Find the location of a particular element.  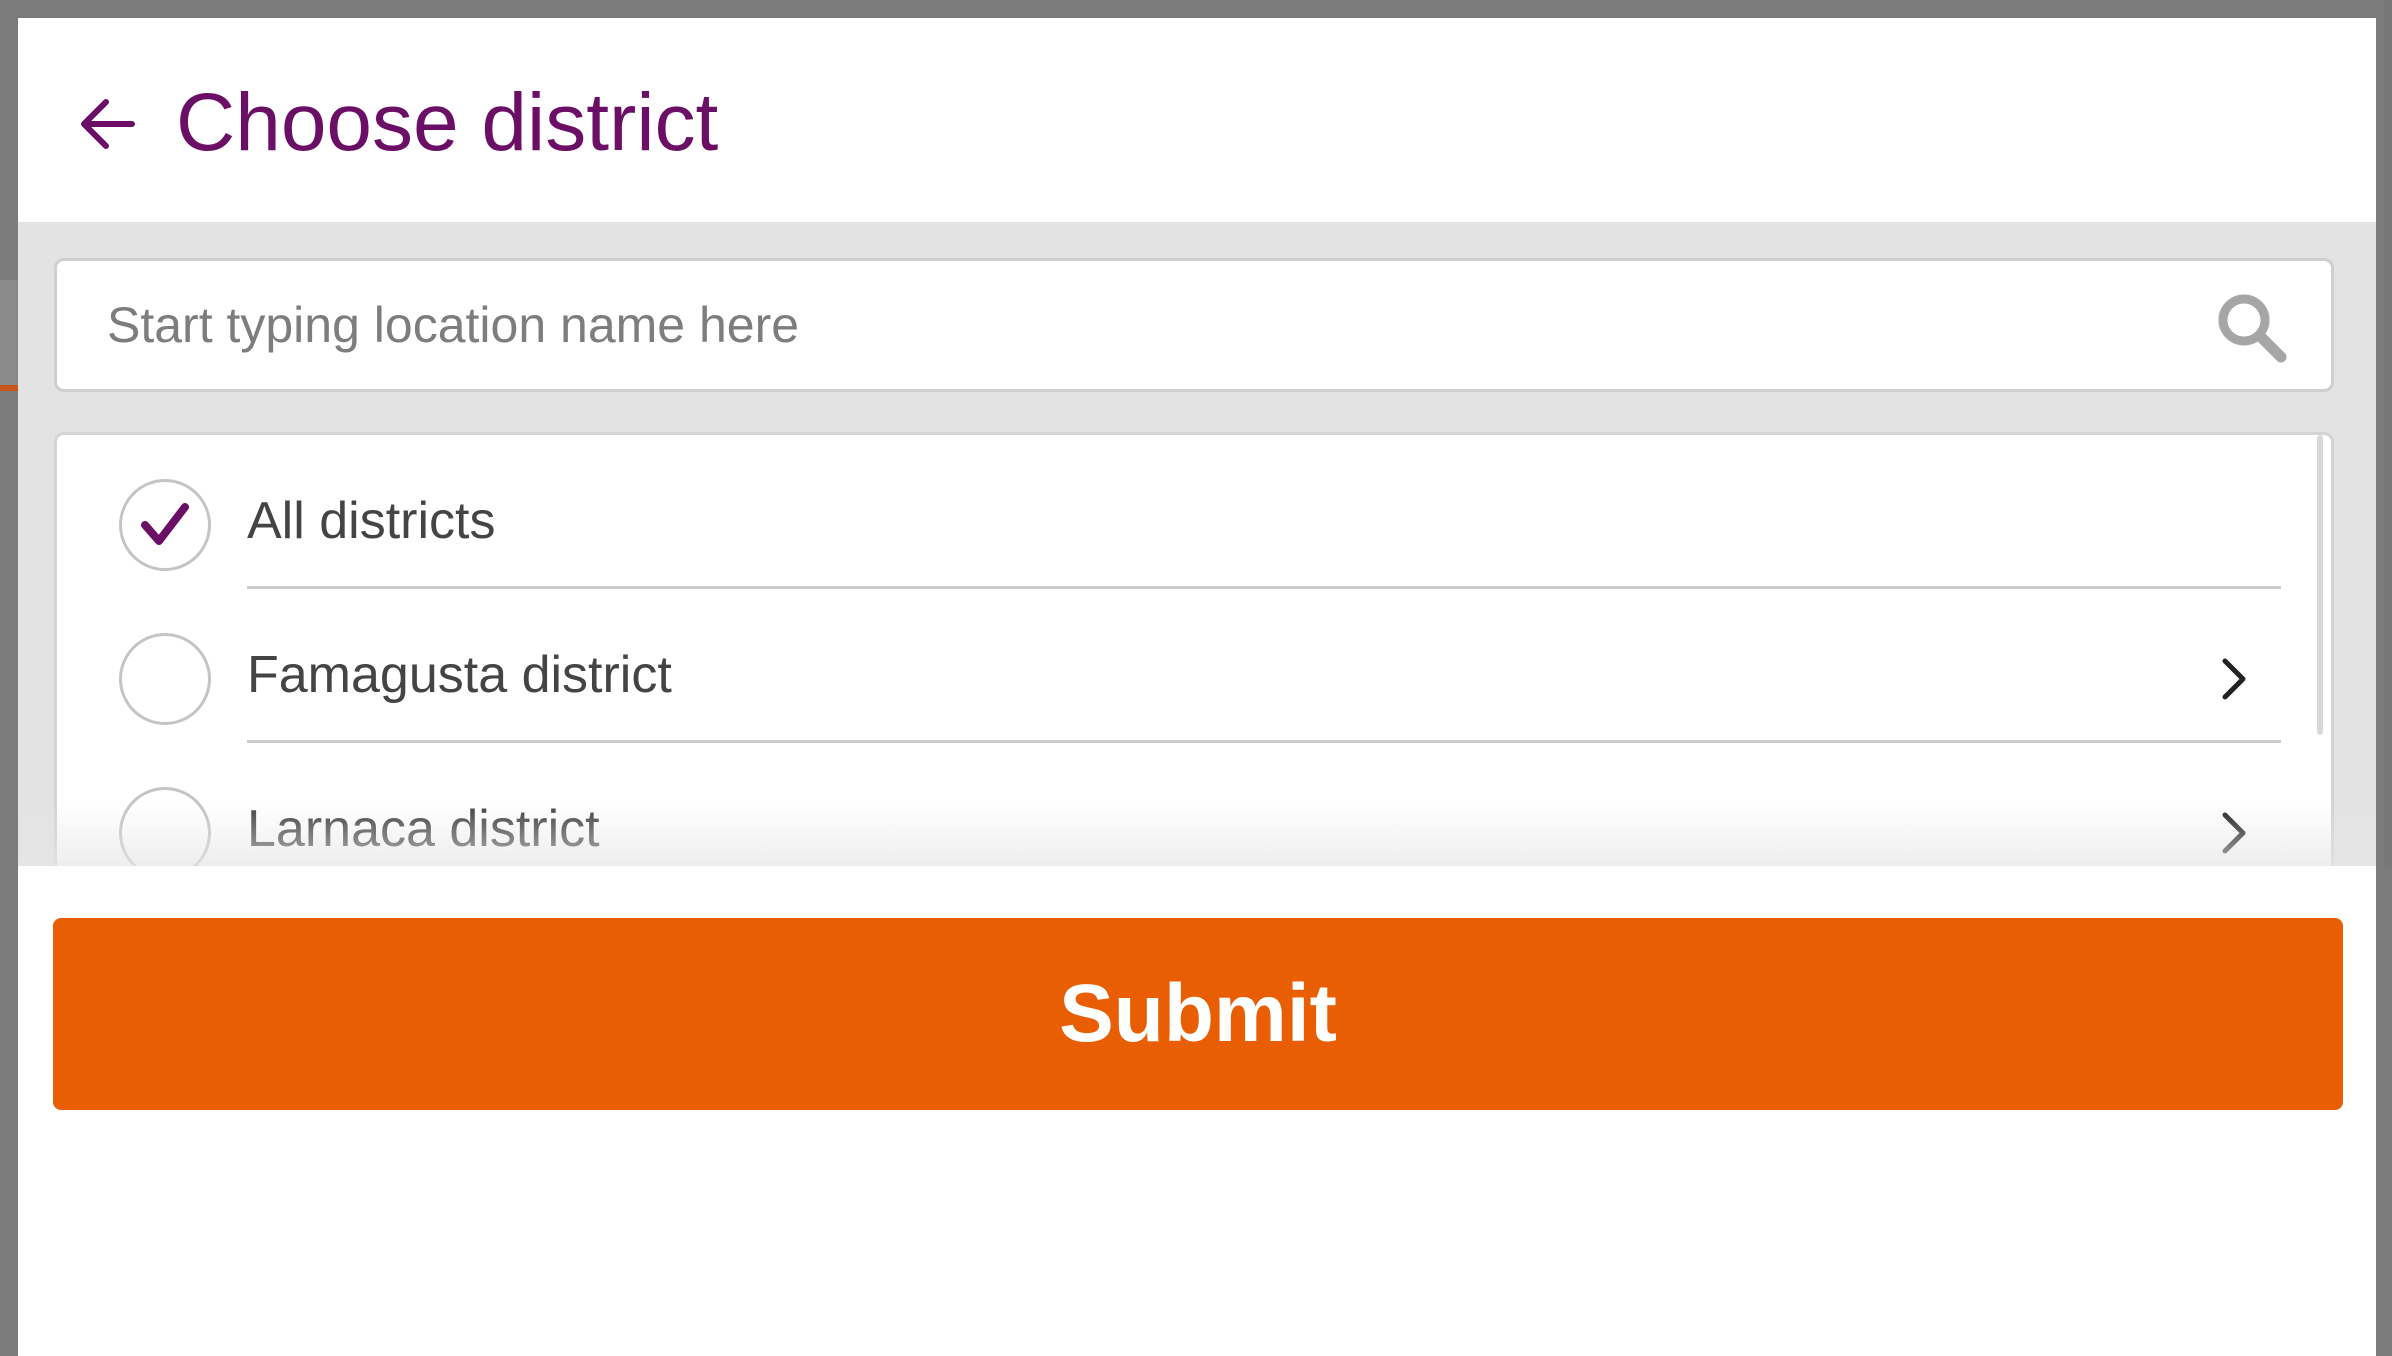

radio-checked is located at coordinates (165, 525).